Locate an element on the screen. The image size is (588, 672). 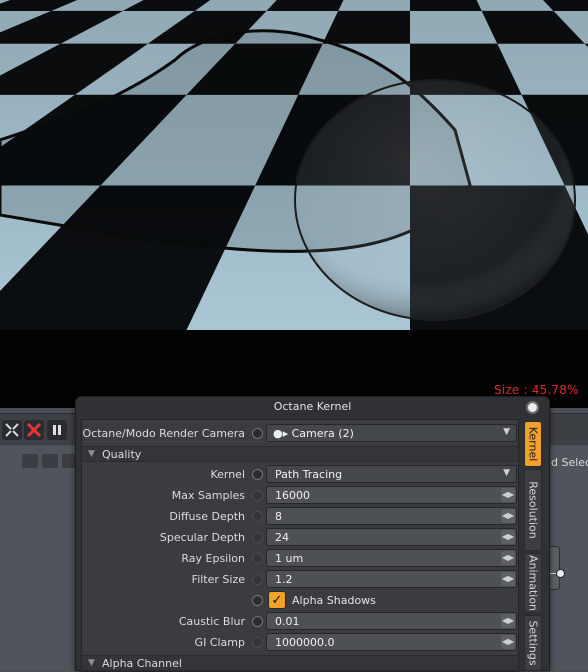
camera-icon: ●▸ is located at coordinates (281, 433).